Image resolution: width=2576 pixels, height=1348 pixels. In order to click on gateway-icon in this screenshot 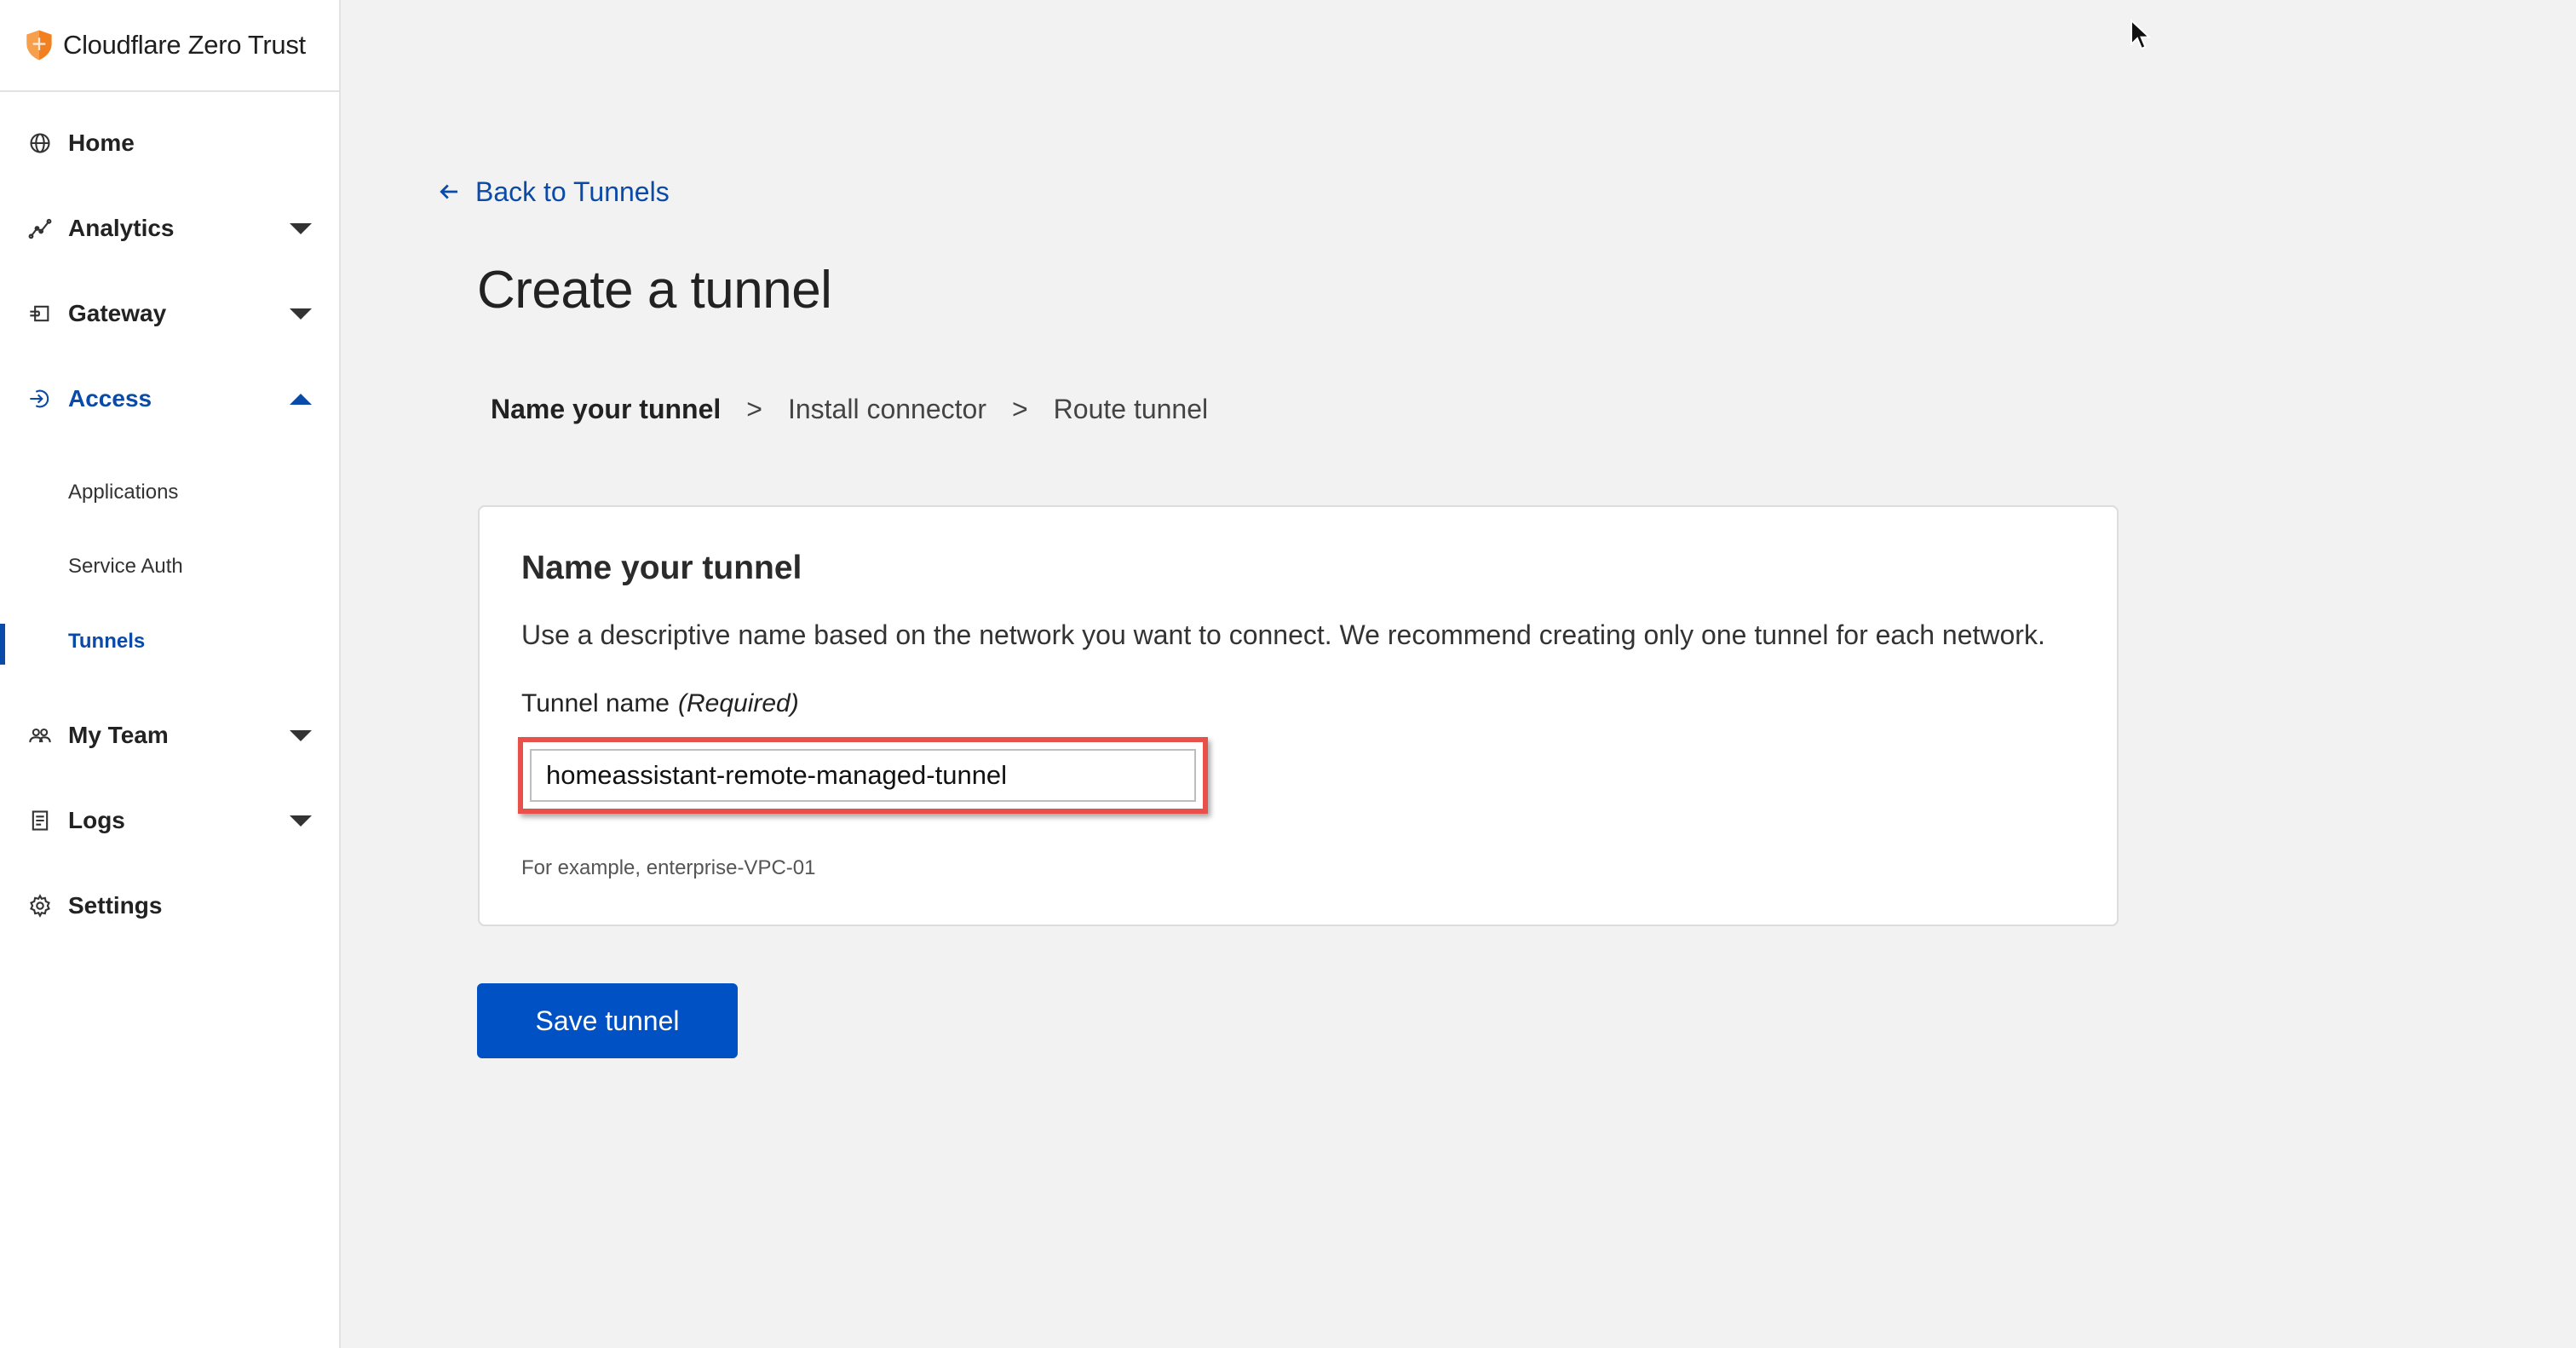, I will do `click(40, 313)`.